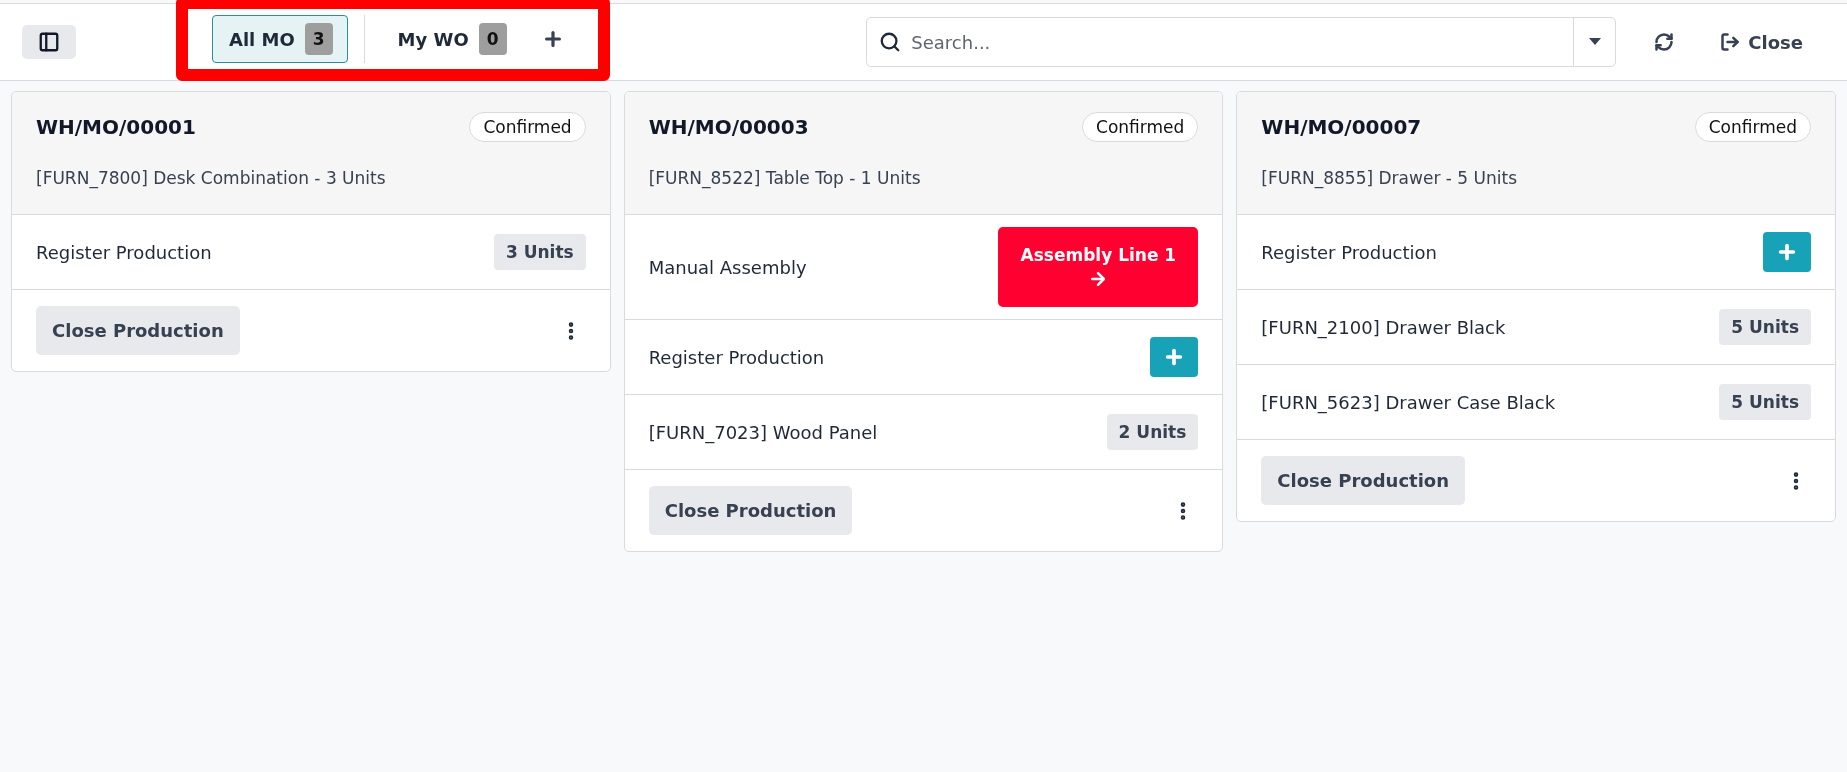  Describe the element at coordinates (727, 267) in the screenshot. I see `row-label: Manual Assembly` at that location.